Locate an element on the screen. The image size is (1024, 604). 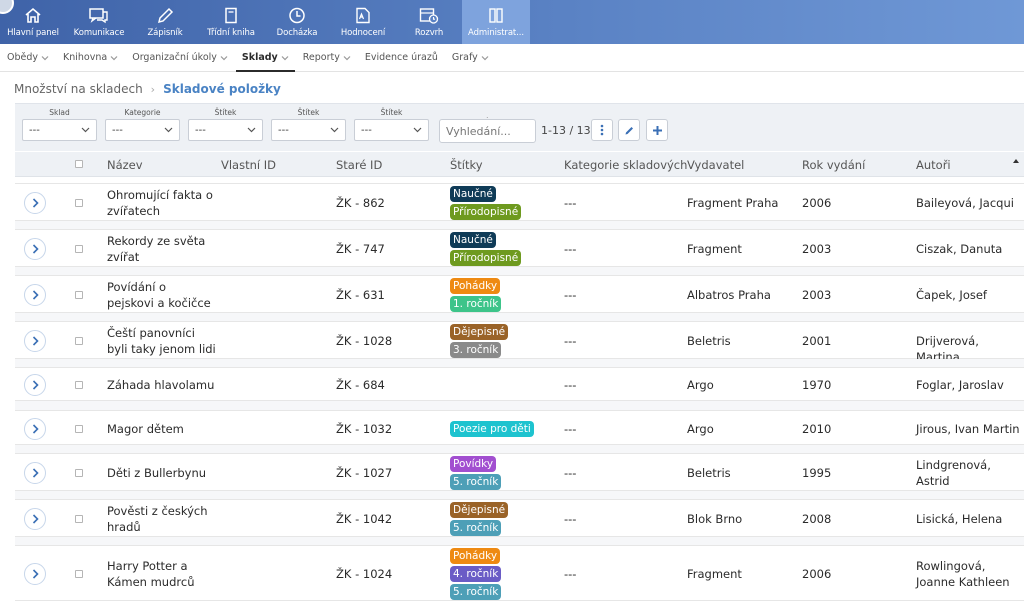
item-name: Povídání o pejskovi a kočičce is located at coordinates (159, 295).